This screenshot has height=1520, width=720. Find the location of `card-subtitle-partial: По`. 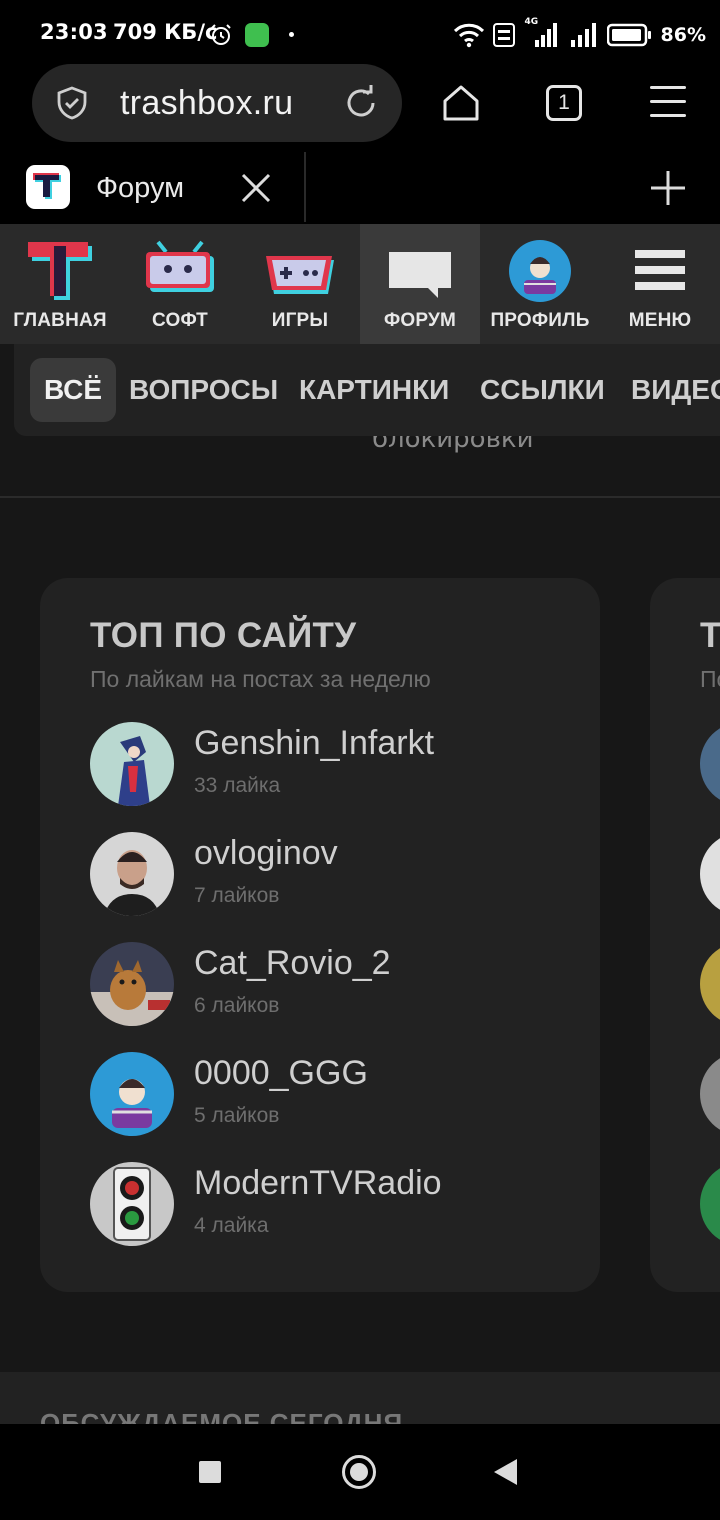

card-subtitle-partial: По is located at coordinates (710, 679).